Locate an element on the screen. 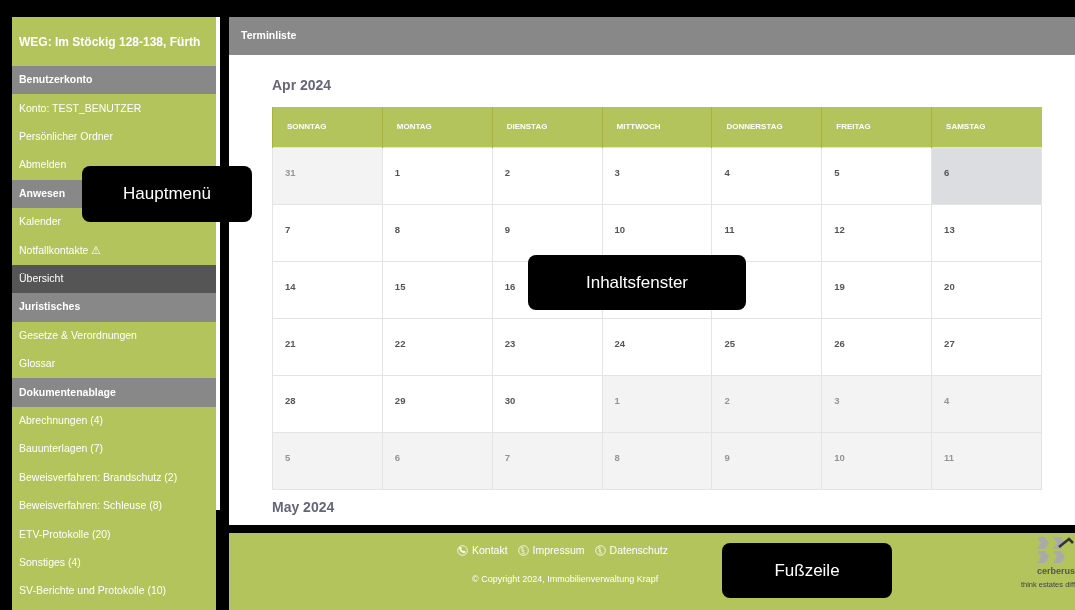 This screenshot has width=1075, height=610. footer-link: Impressum is located at coordinates (551, 551).